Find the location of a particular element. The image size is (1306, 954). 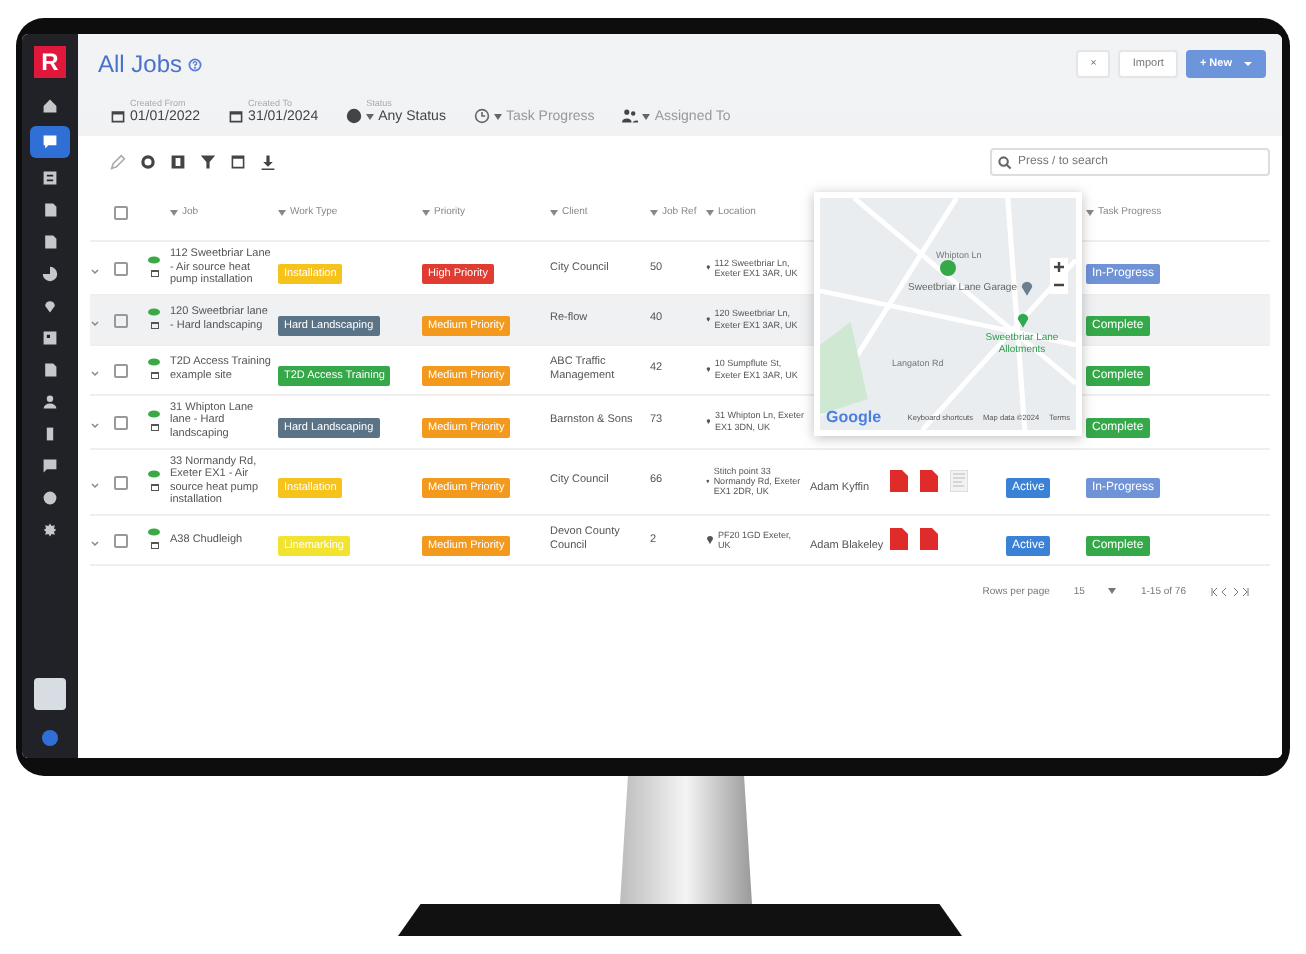

document-thumbnail-icon is located at coordinates (959, 481).